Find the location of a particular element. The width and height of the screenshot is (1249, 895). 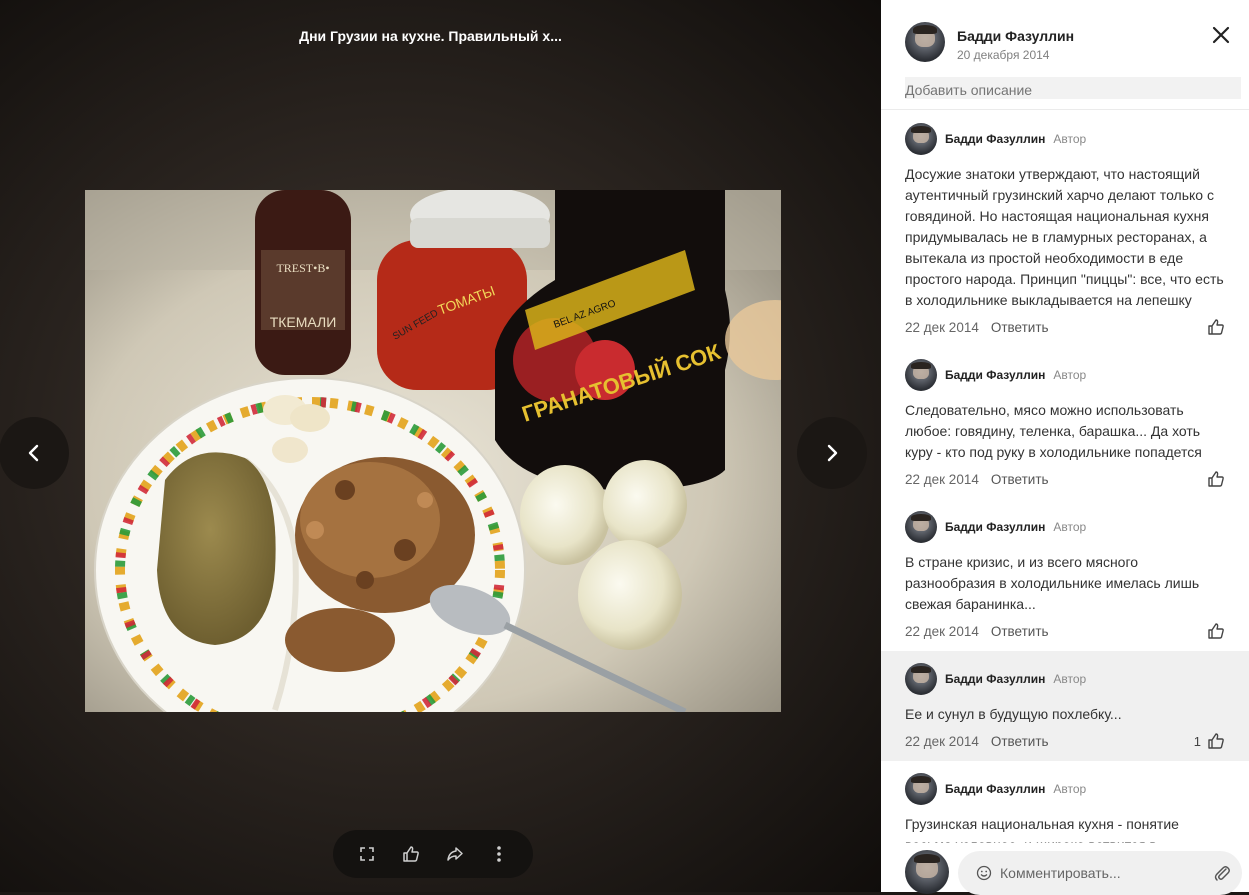

bottle-brand: TREST•B• is located at coordinates (302, 268).